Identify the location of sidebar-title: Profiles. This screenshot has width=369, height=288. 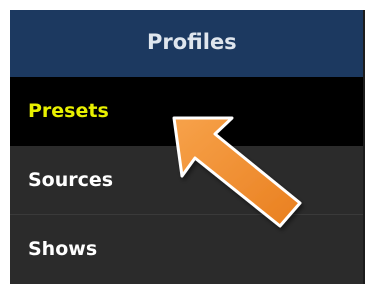
(192, 42).